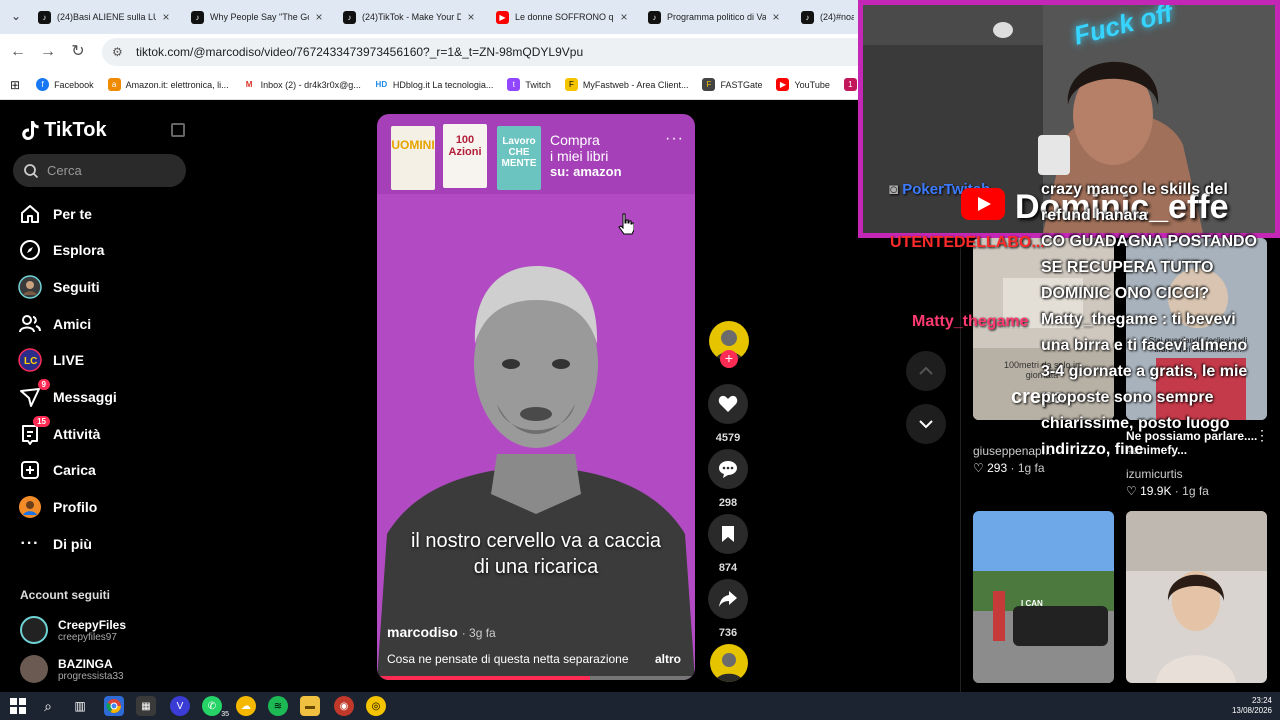 The height and width of the screenshot is (720, 1280). What do you see at coordinates (80, 706) in the screenshot?
I see `task-view-icon: ▥` at bounding box center [80, 706].